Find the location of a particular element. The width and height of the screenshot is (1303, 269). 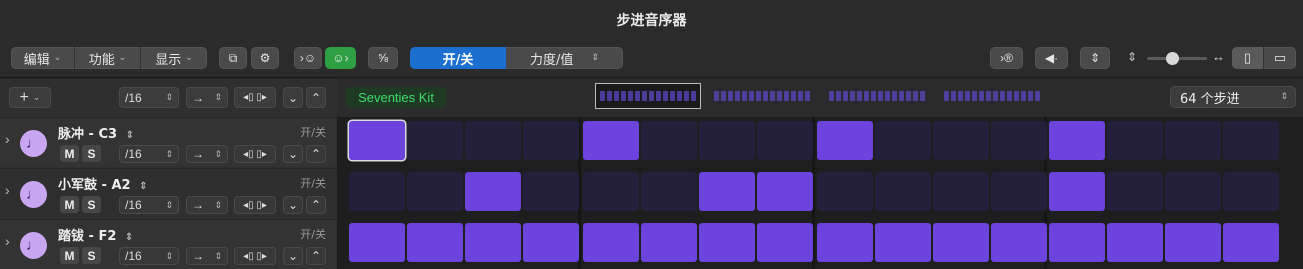

kit-name-badge: Seventies Kit is located at coordinates (396, 97).